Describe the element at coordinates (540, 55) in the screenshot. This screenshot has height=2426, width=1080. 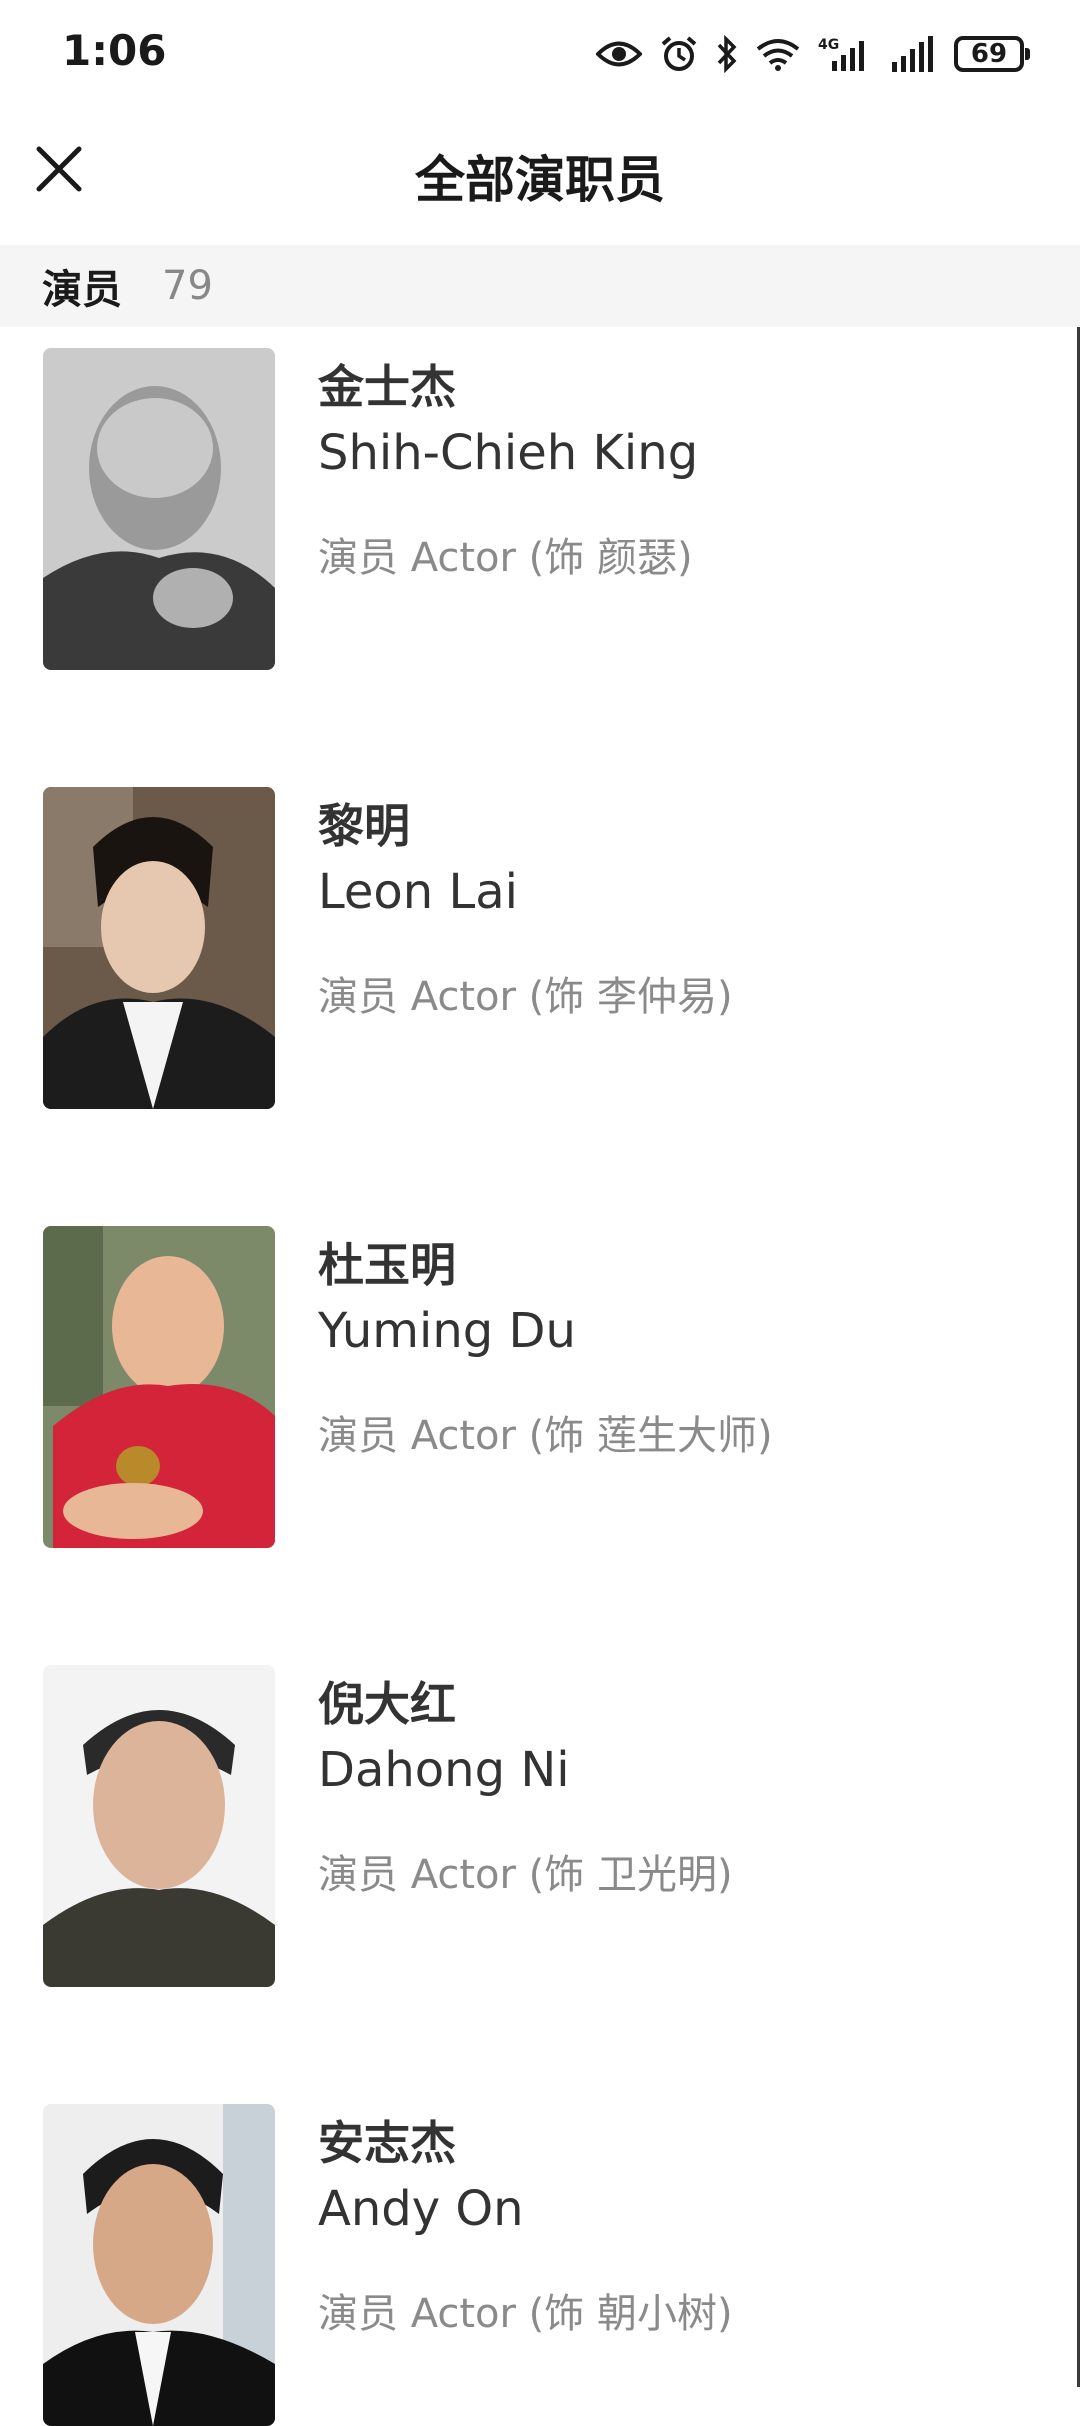
I see `status-bar: 1:06 4G 69` at that location.